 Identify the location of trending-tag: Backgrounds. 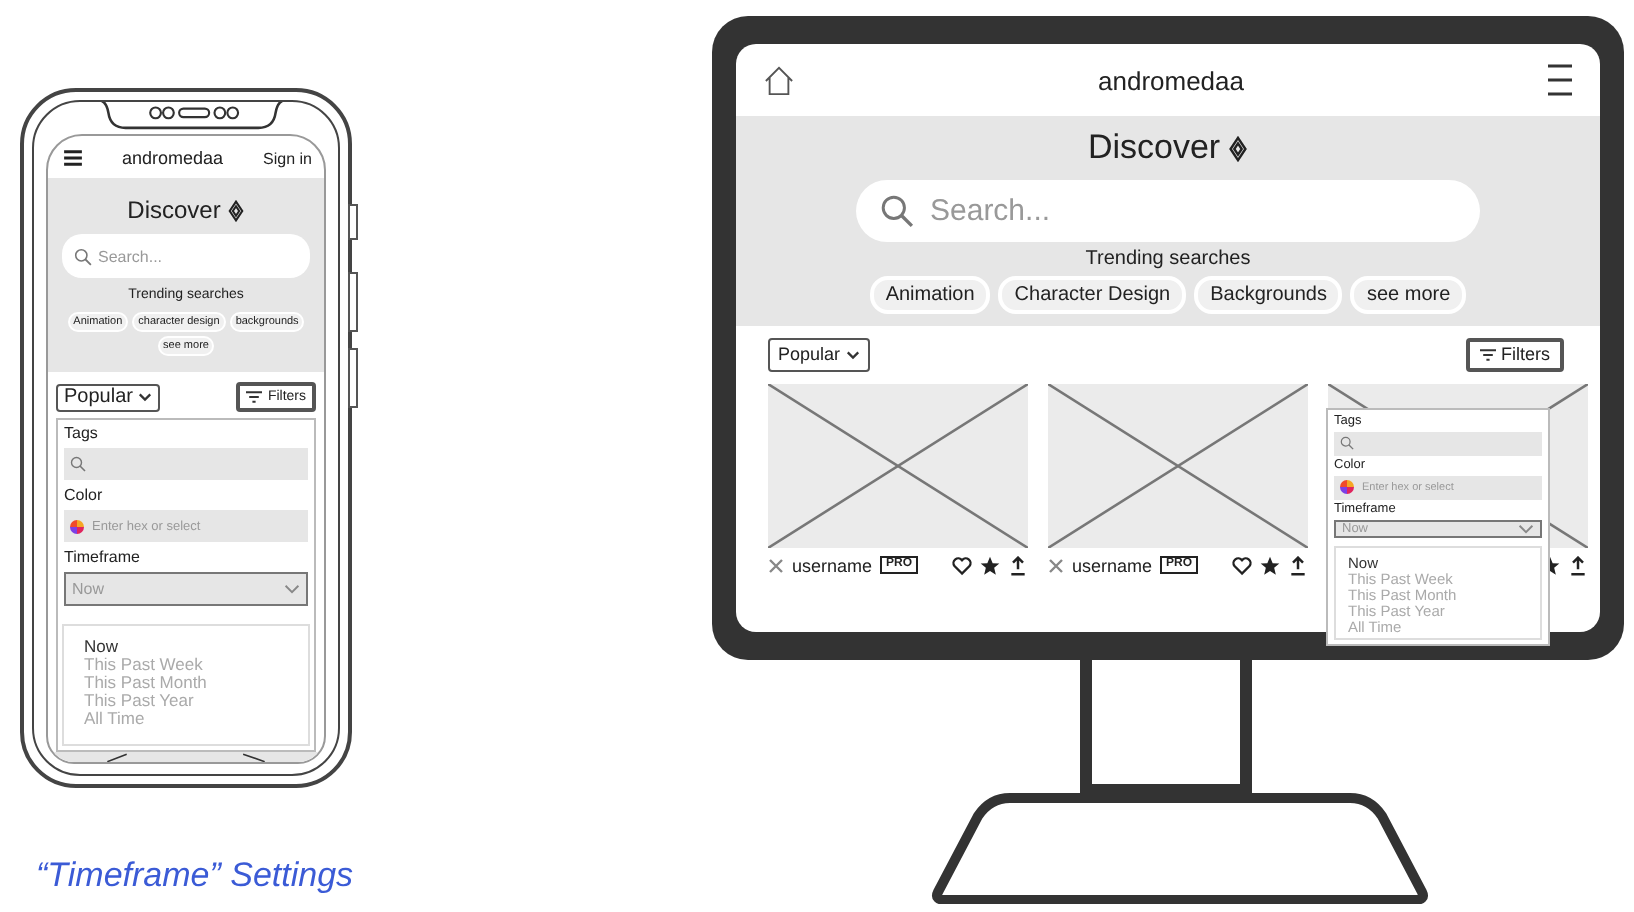
(1268, 295).